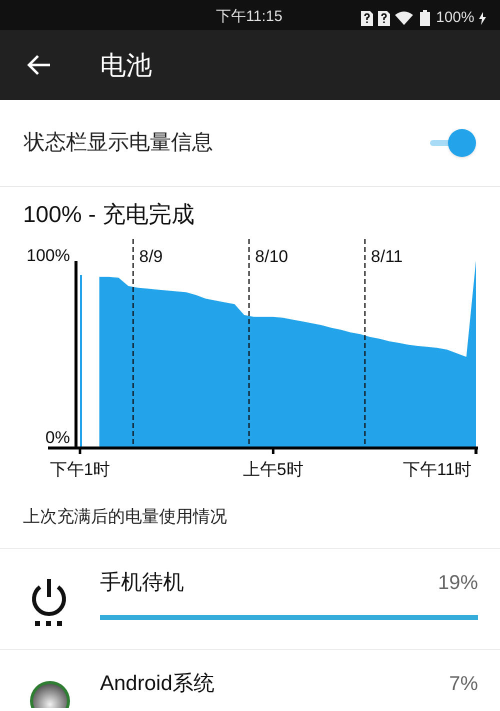 This screenshot has width=500, height=711. Describe the element at coordinates (49, 602) in the screenshot. I see `power-icon` at that location.